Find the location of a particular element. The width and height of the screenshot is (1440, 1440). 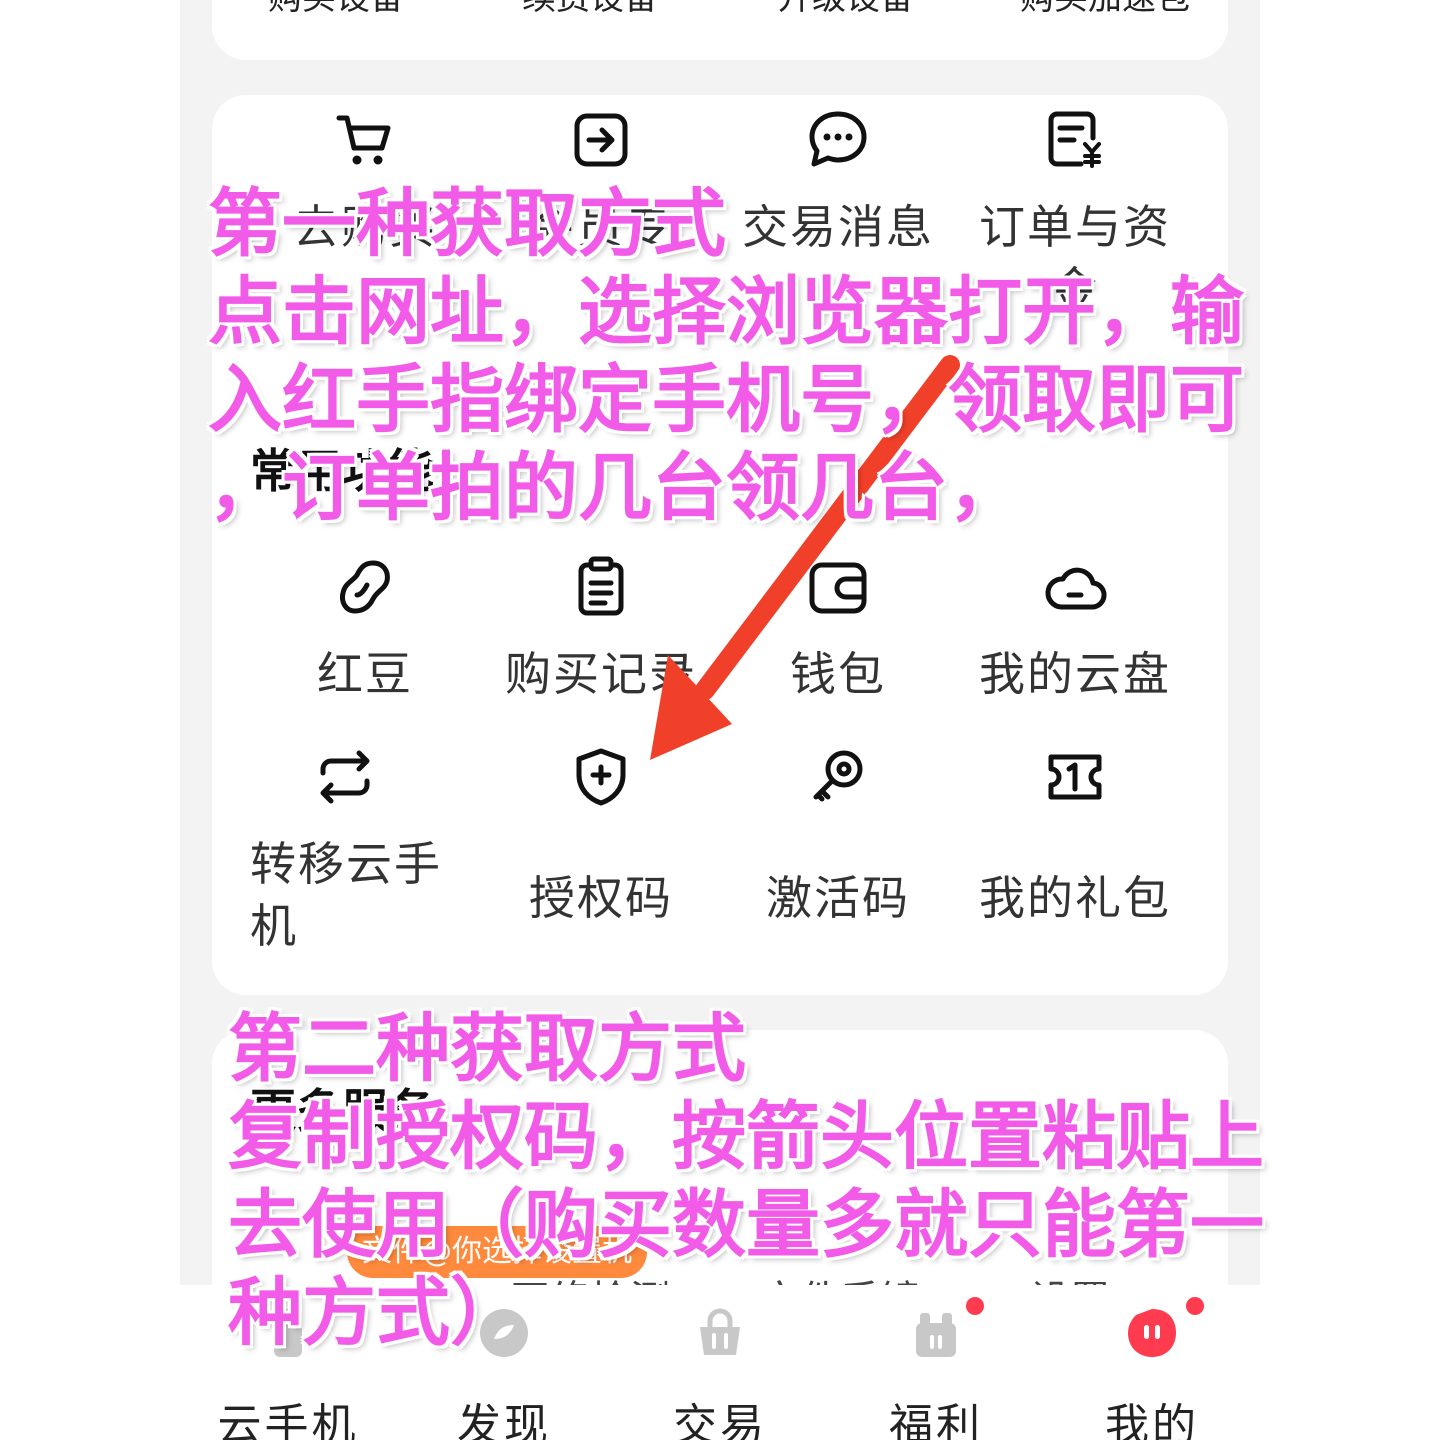

method-two-heading: 第二种获取方式 is located at coordinates (487, 1049).